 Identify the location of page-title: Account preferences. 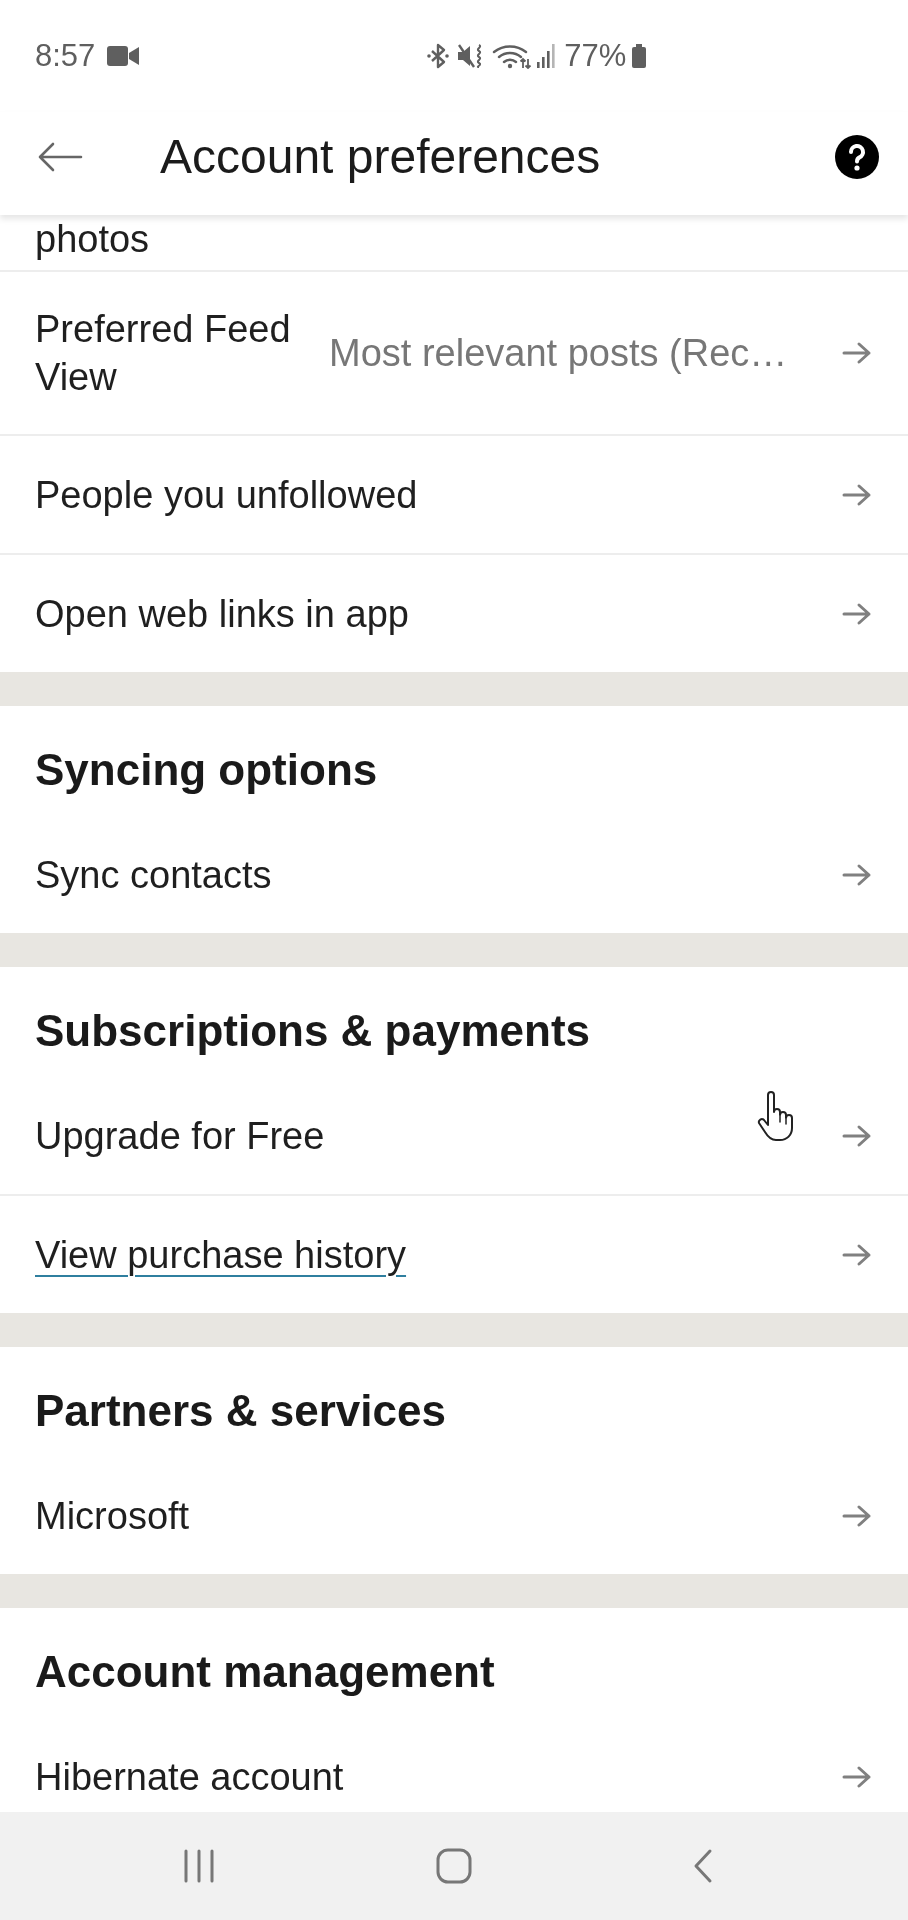
(380, 156).